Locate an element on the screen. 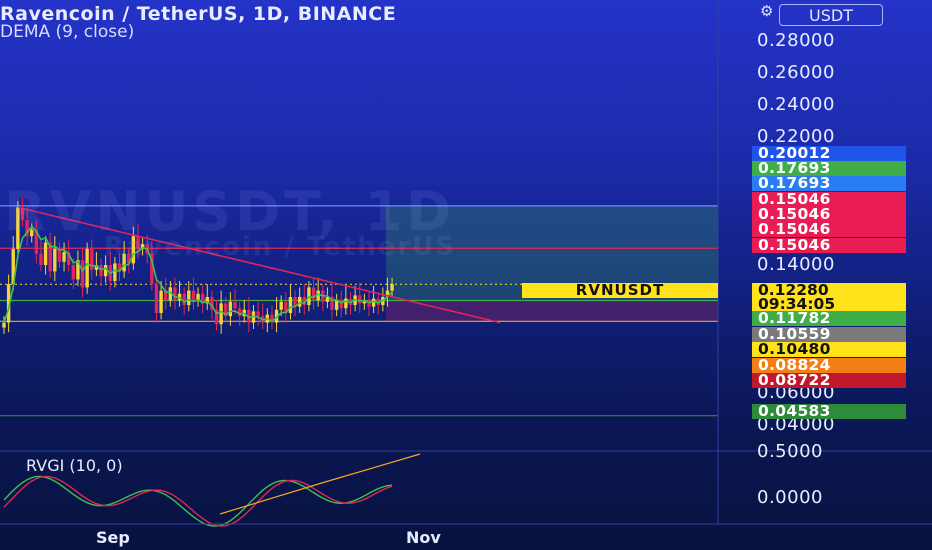 The image size is (932, 550). indicator-legend: DEMA (9, close) is located at coordinates (67, 32).